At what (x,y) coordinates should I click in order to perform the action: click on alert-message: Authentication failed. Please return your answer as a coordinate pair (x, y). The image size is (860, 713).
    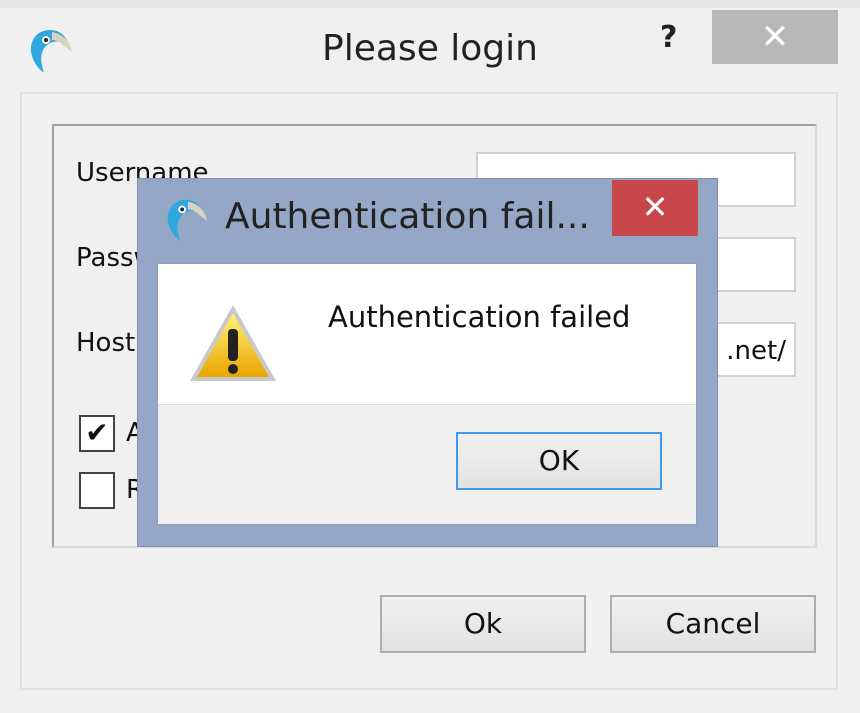
    Looking at the image, I should click on (479, 317).